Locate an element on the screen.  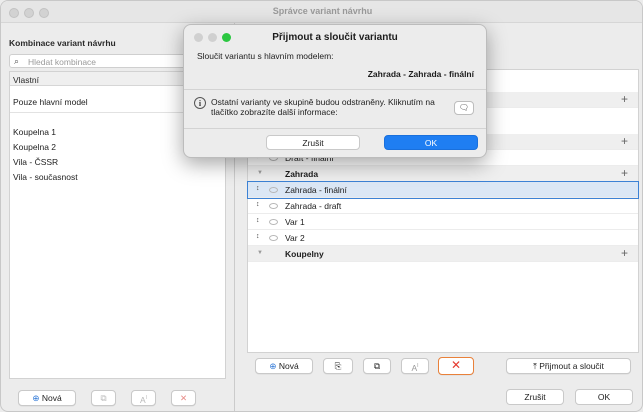
list-item: Vila - současnost is located at coordinates (45, 177).